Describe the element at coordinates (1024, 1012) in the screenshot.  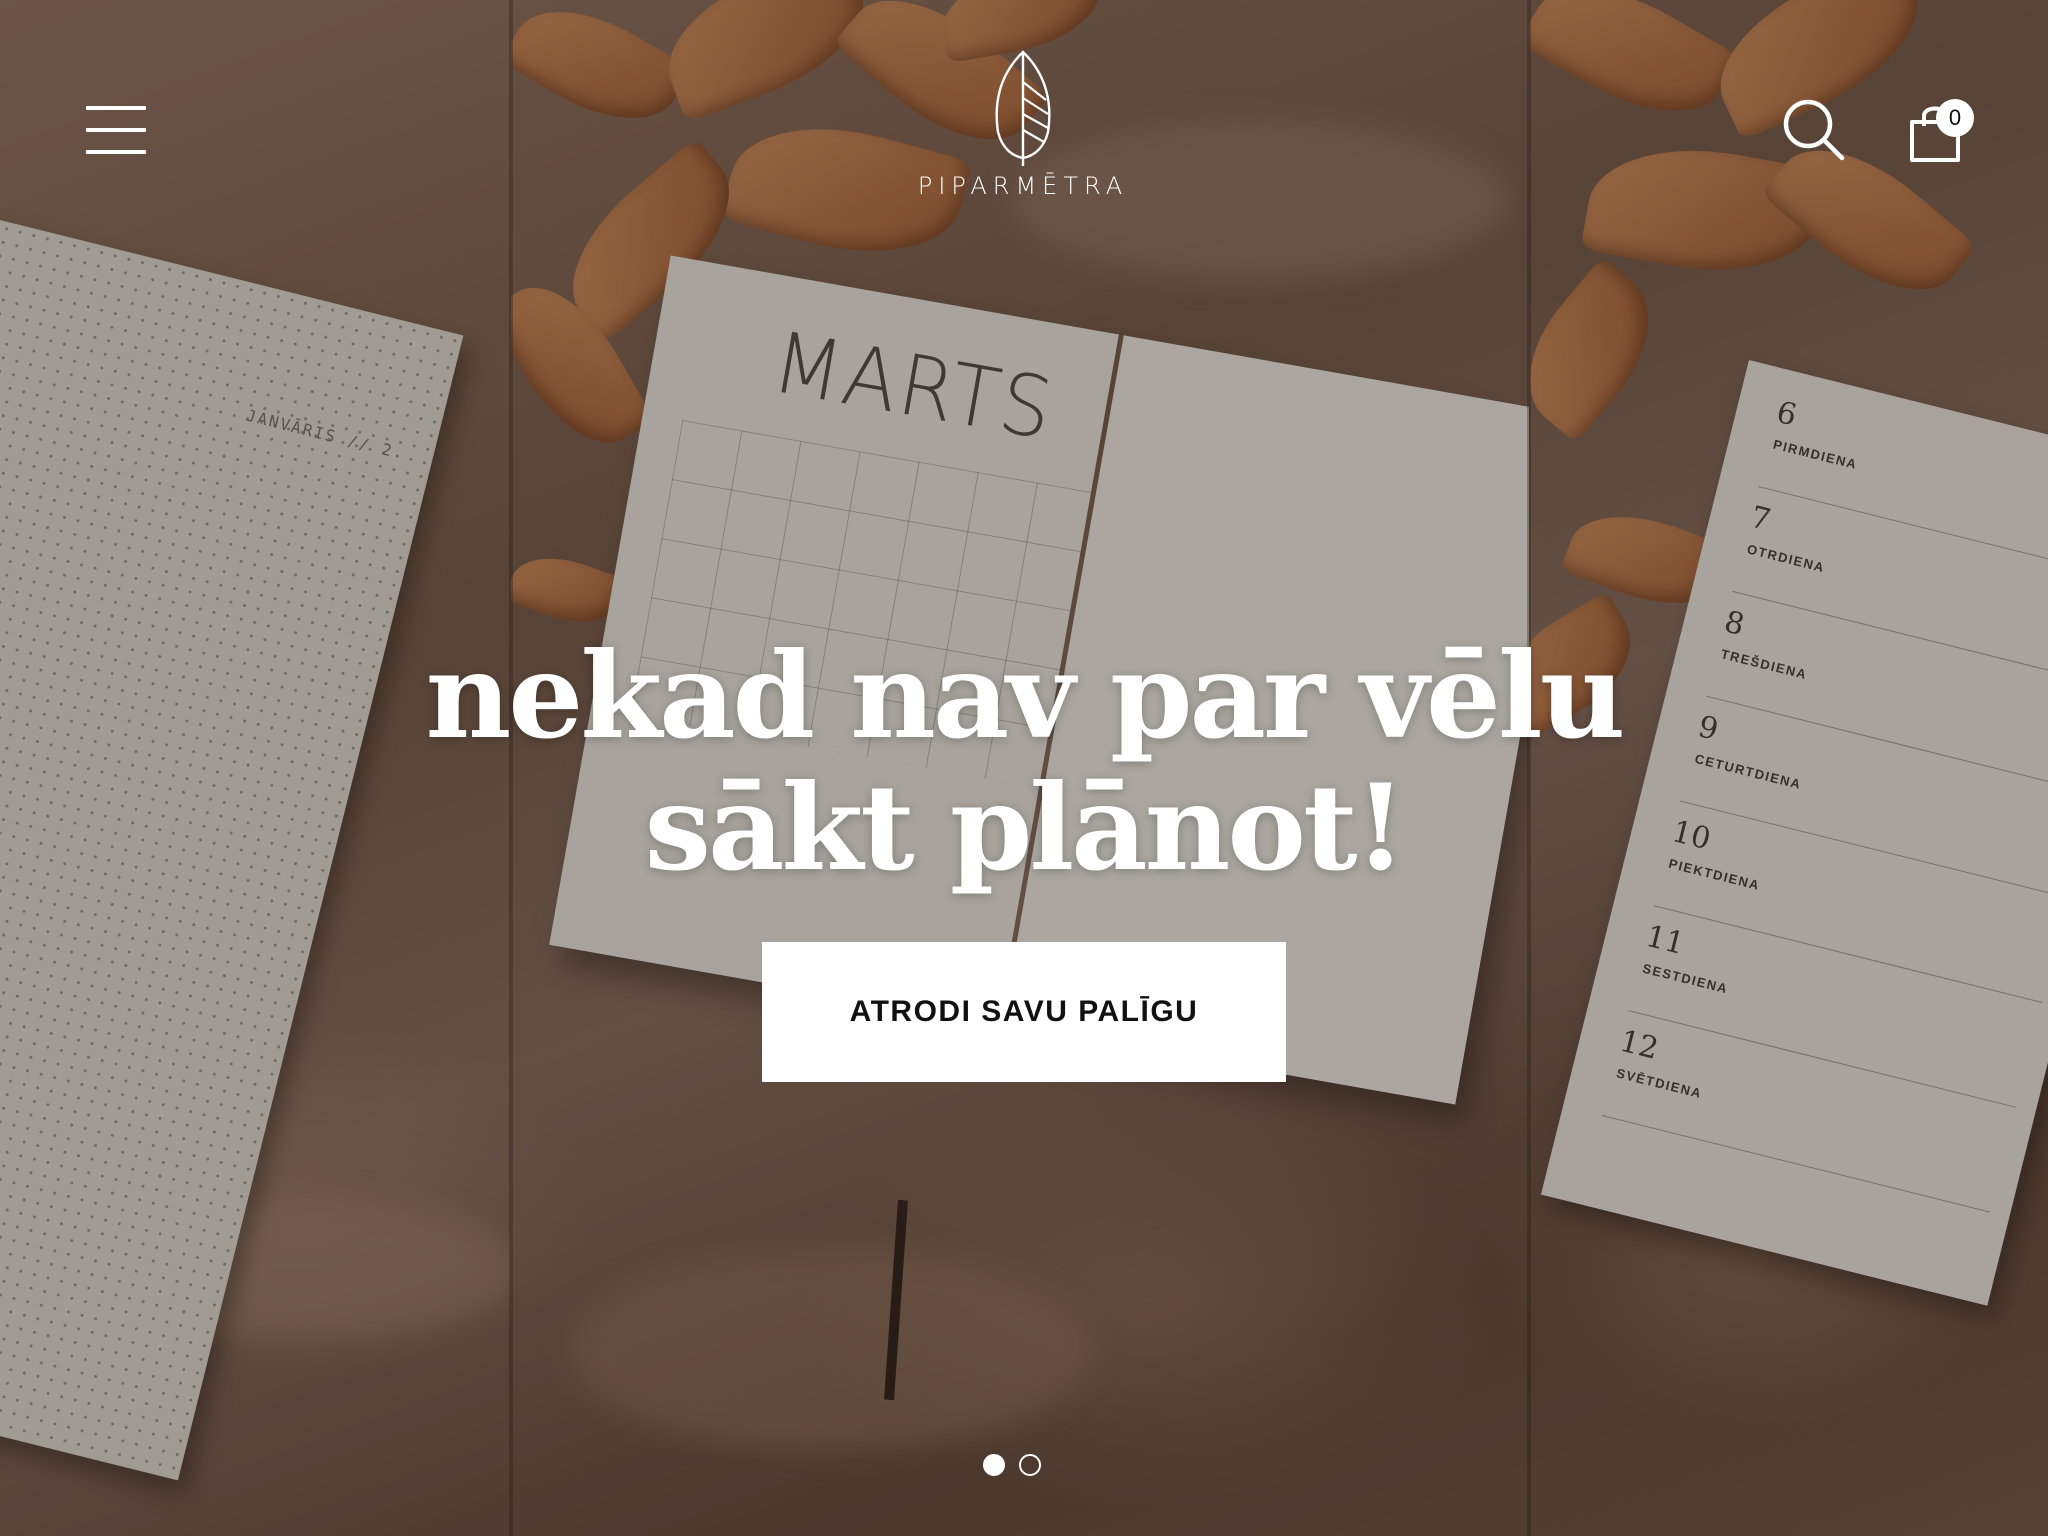
I see `find-your-helper-button: ATRODI SAVU PALĪGU` at that location.